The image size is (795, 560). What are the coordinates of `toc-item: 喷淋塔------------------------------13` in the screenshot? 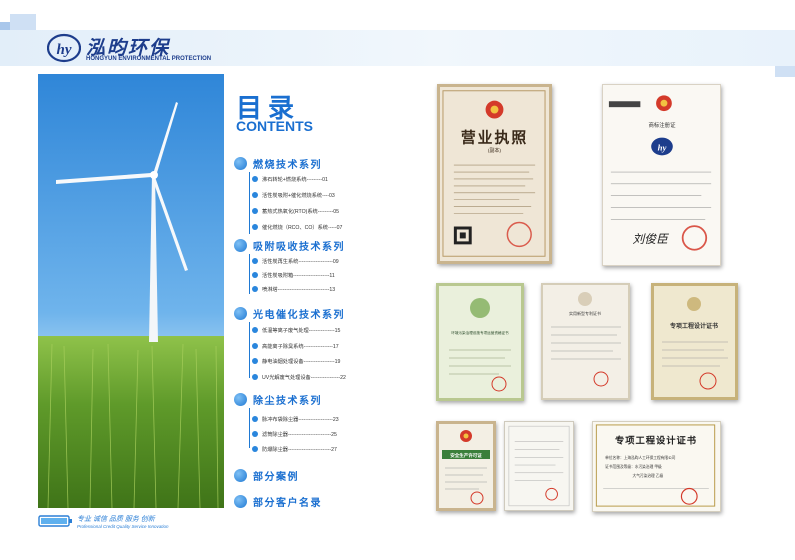 It's located at (306, 289).